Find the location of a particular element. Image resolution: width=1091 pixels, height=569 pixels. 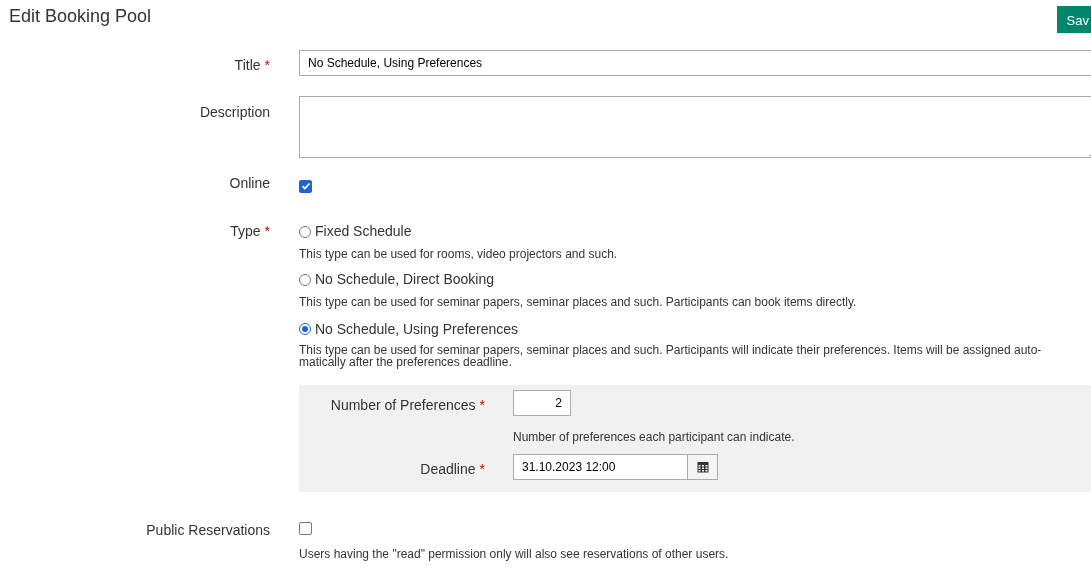

option-label: No Schedule, Using Preferences is located at coordinates (417, 329).